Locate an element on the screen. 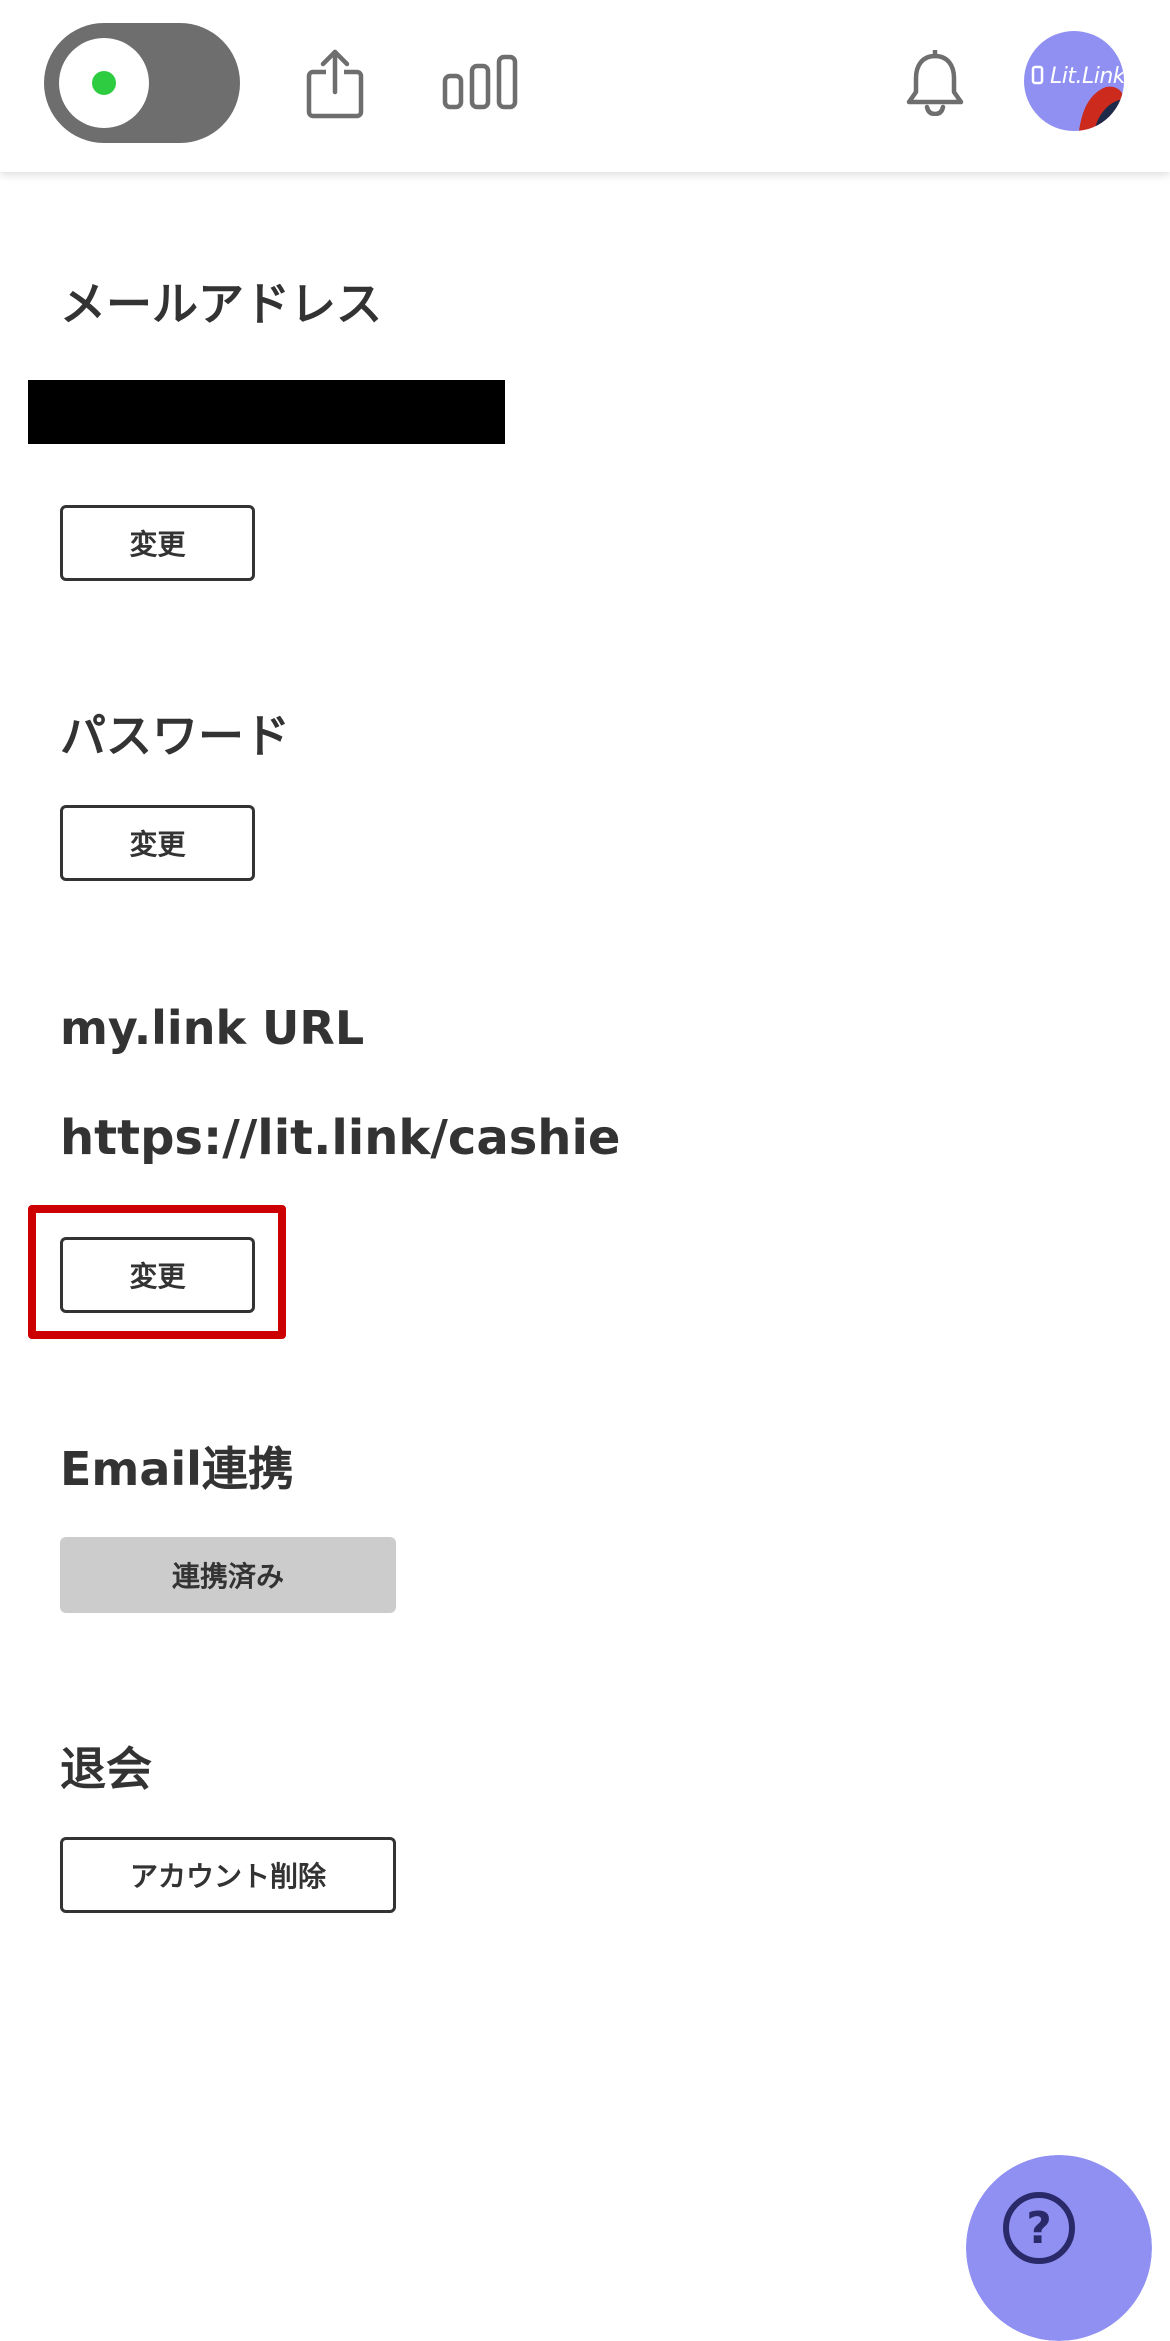  status-dot-icon is located at coordinates (104, 83).